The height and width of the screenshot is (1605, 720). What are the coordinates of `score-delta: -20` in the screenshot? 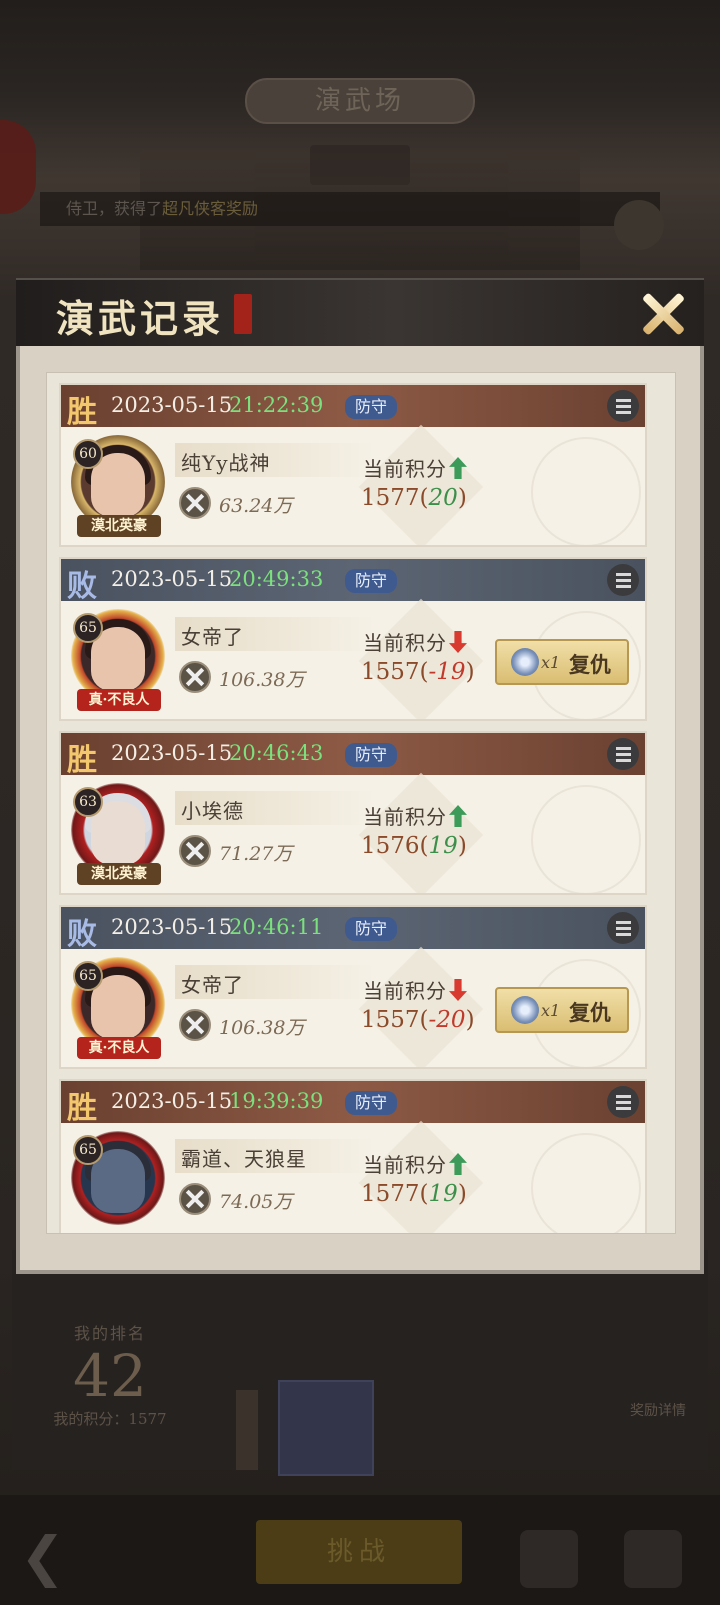 It's located at (447, 1020).